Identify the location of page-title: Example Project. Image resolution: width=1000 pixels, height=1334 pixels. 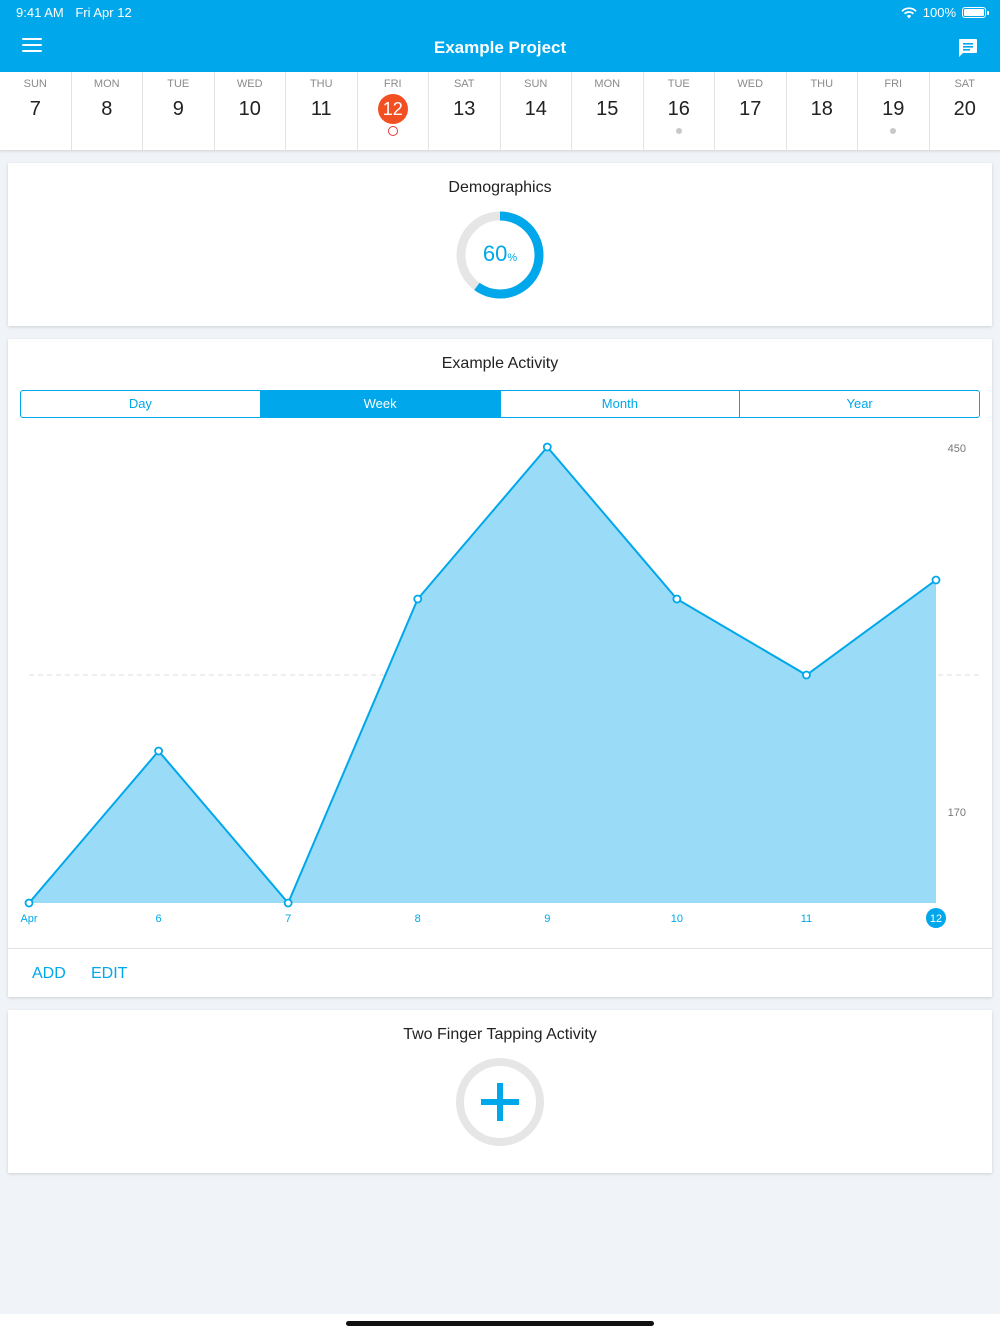
(500, 47).